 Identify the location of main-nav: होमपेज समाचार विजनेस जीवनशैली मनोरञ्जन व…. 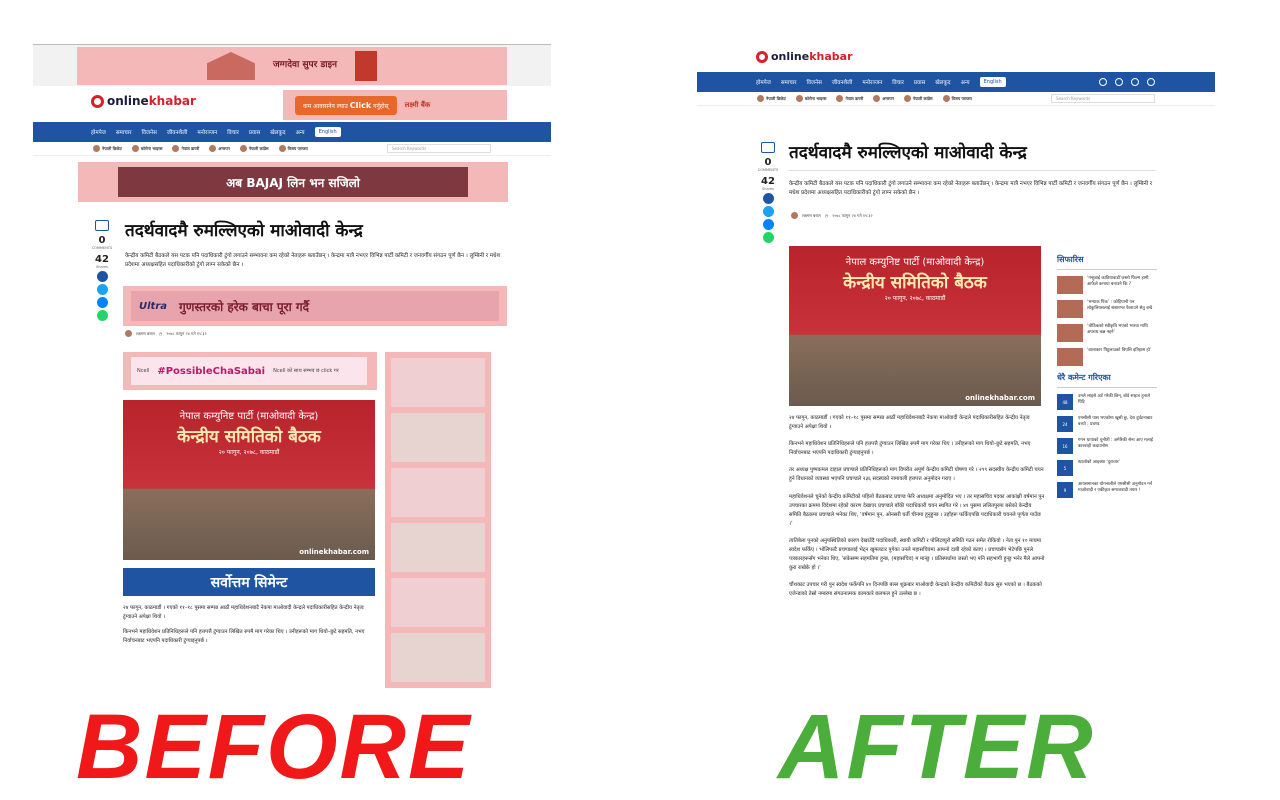
(956, 82).